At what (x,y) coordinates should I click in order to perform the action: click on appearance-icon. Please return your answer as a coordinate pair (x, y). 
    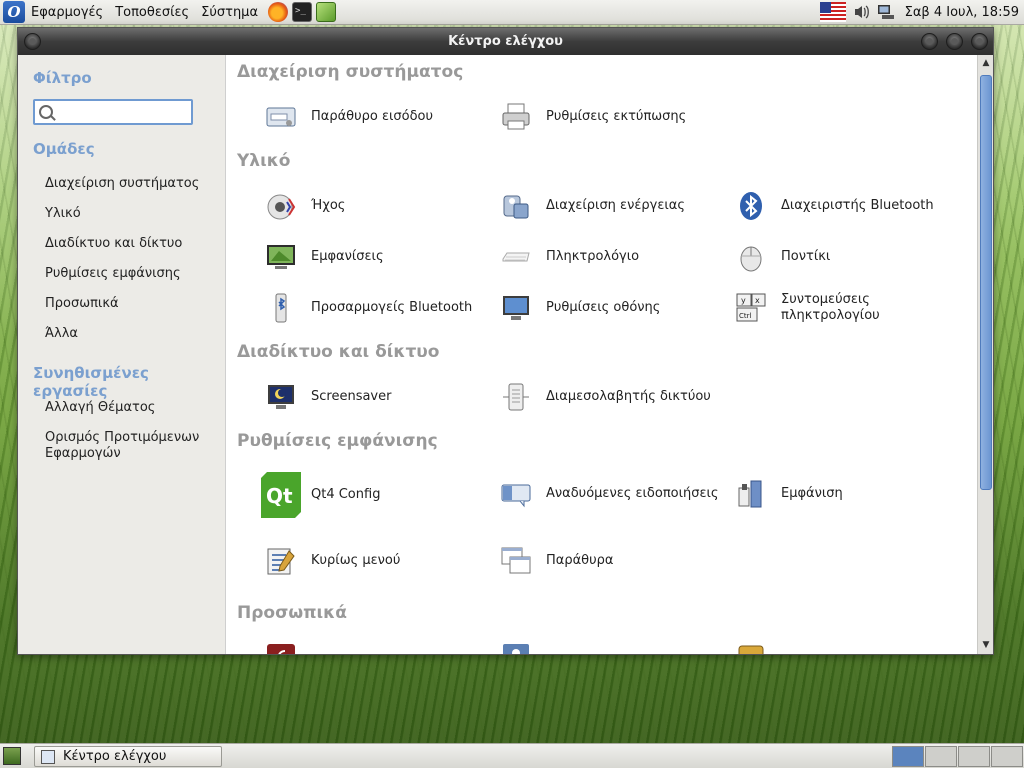
    Looking at the image, I should click on (751, 494).